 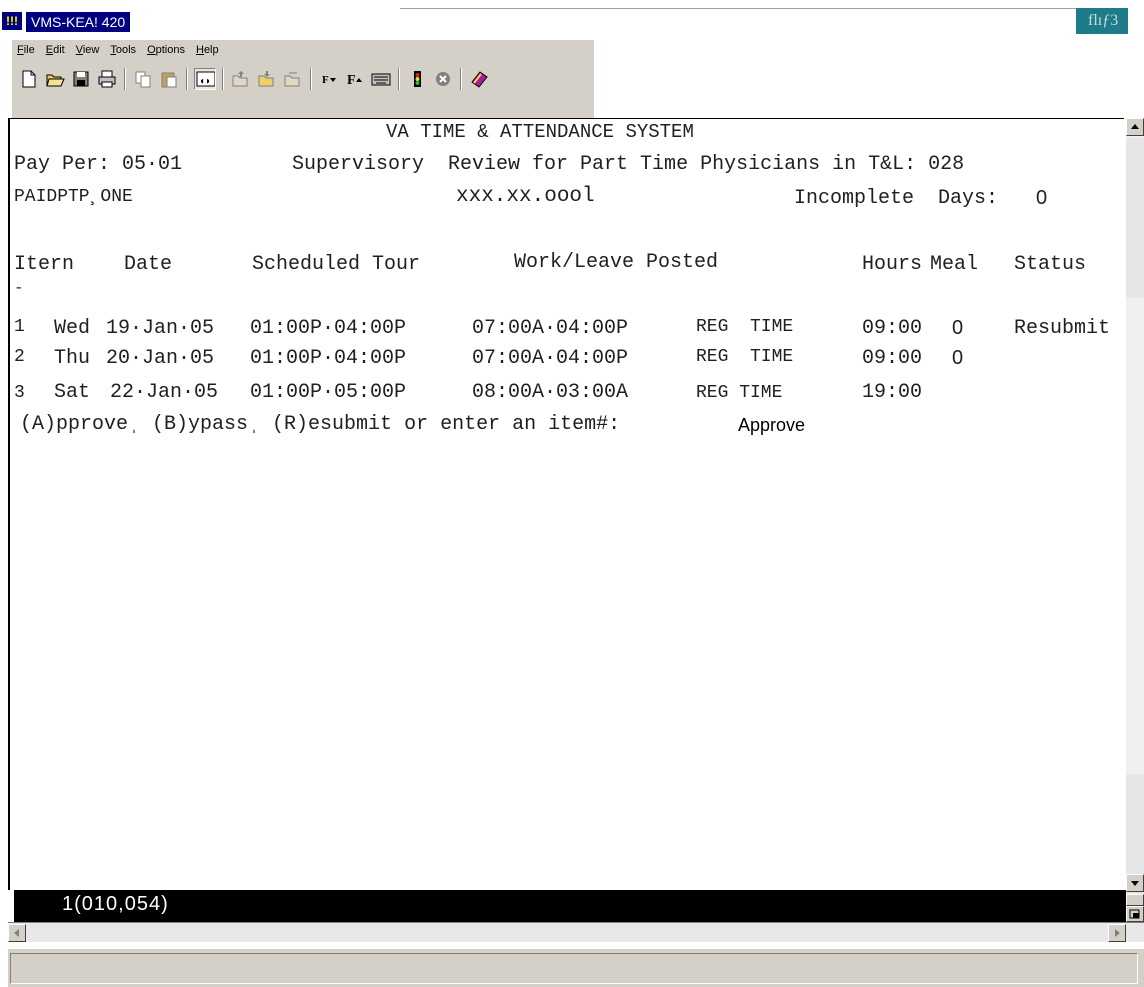 I want to click on table-row-day: Thu, so click(x=72, y=358).